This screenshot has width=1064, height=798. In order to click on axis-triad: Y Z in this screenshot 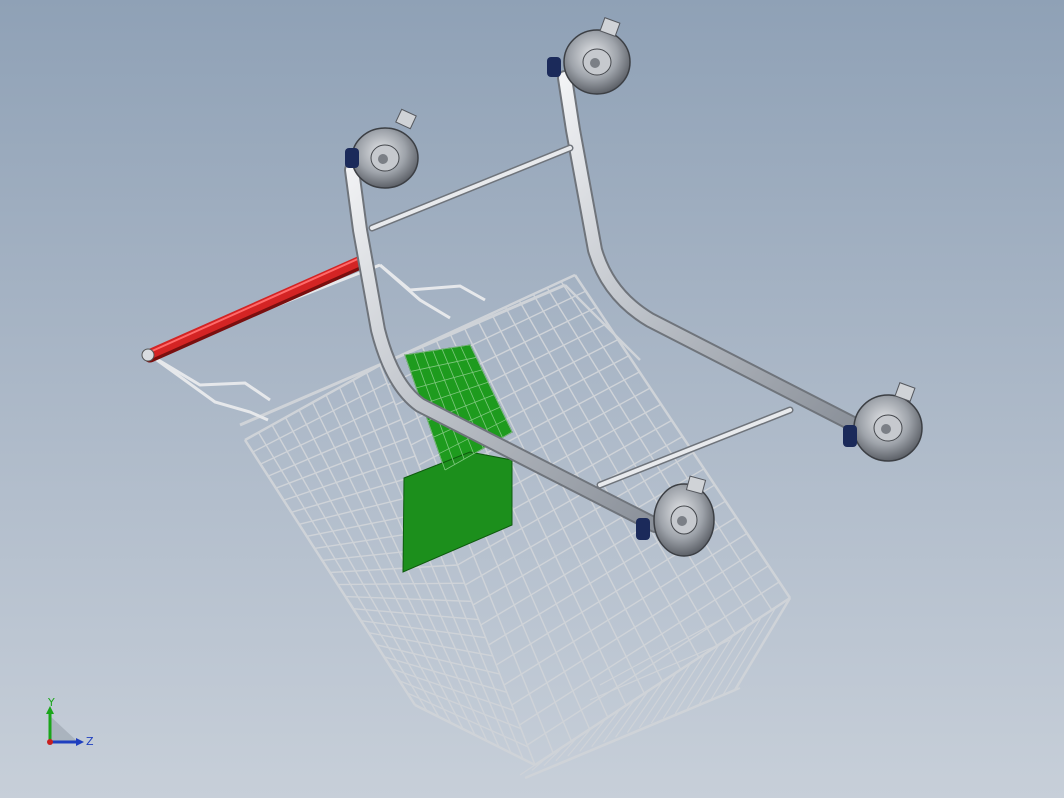, I will do `click(70, 722)`.